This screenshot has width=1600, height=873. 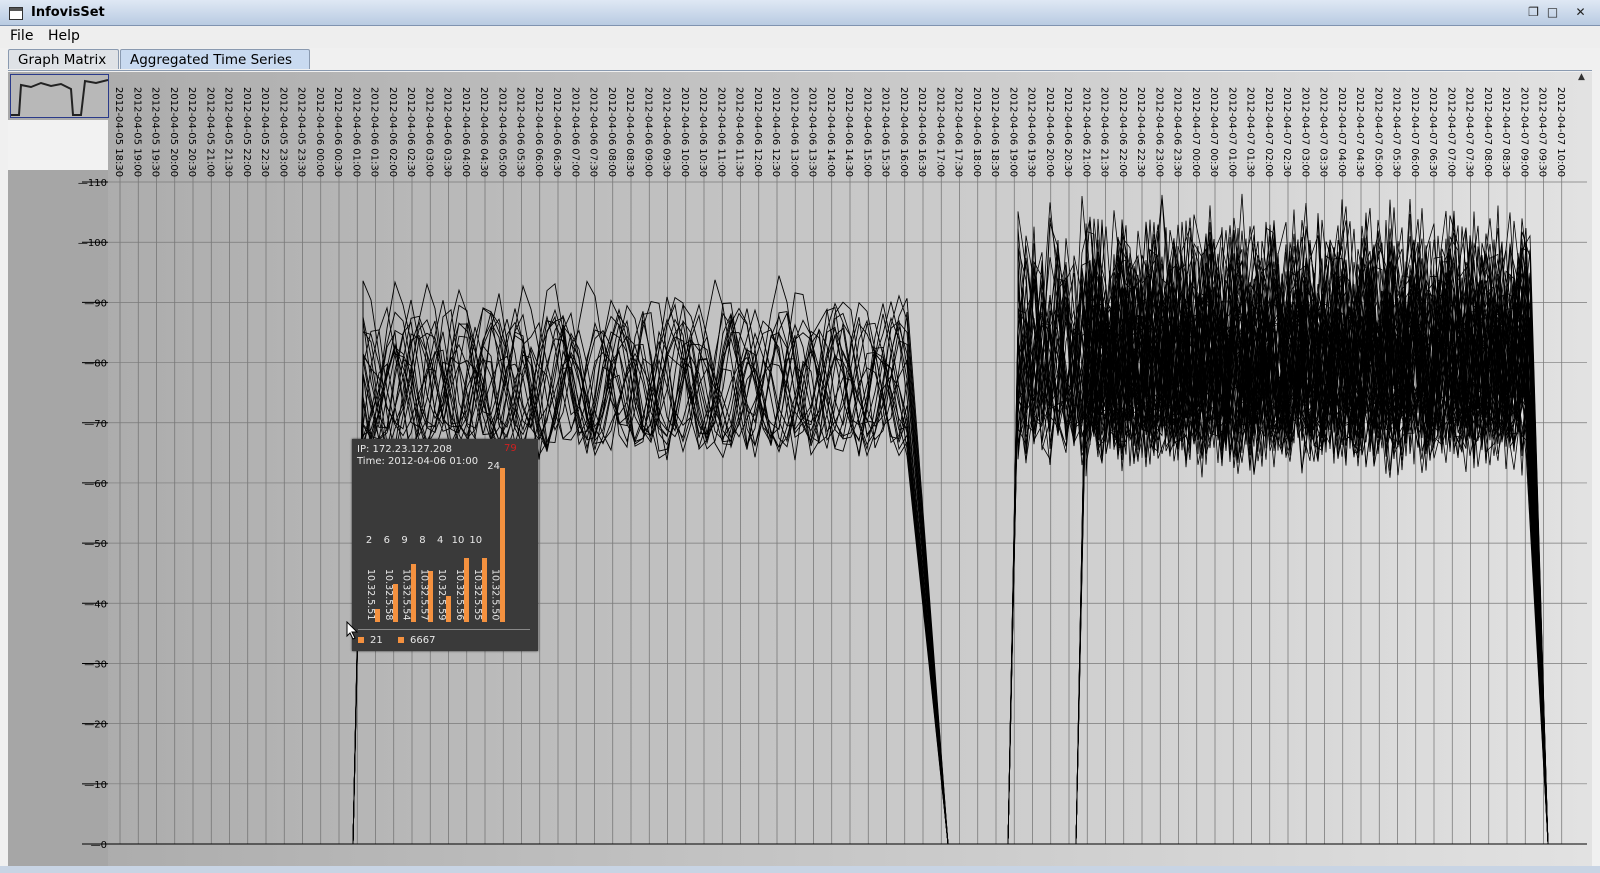 I want to click on time-tick-label: 2012-04-06 01:30, so click(x=374, y=132).